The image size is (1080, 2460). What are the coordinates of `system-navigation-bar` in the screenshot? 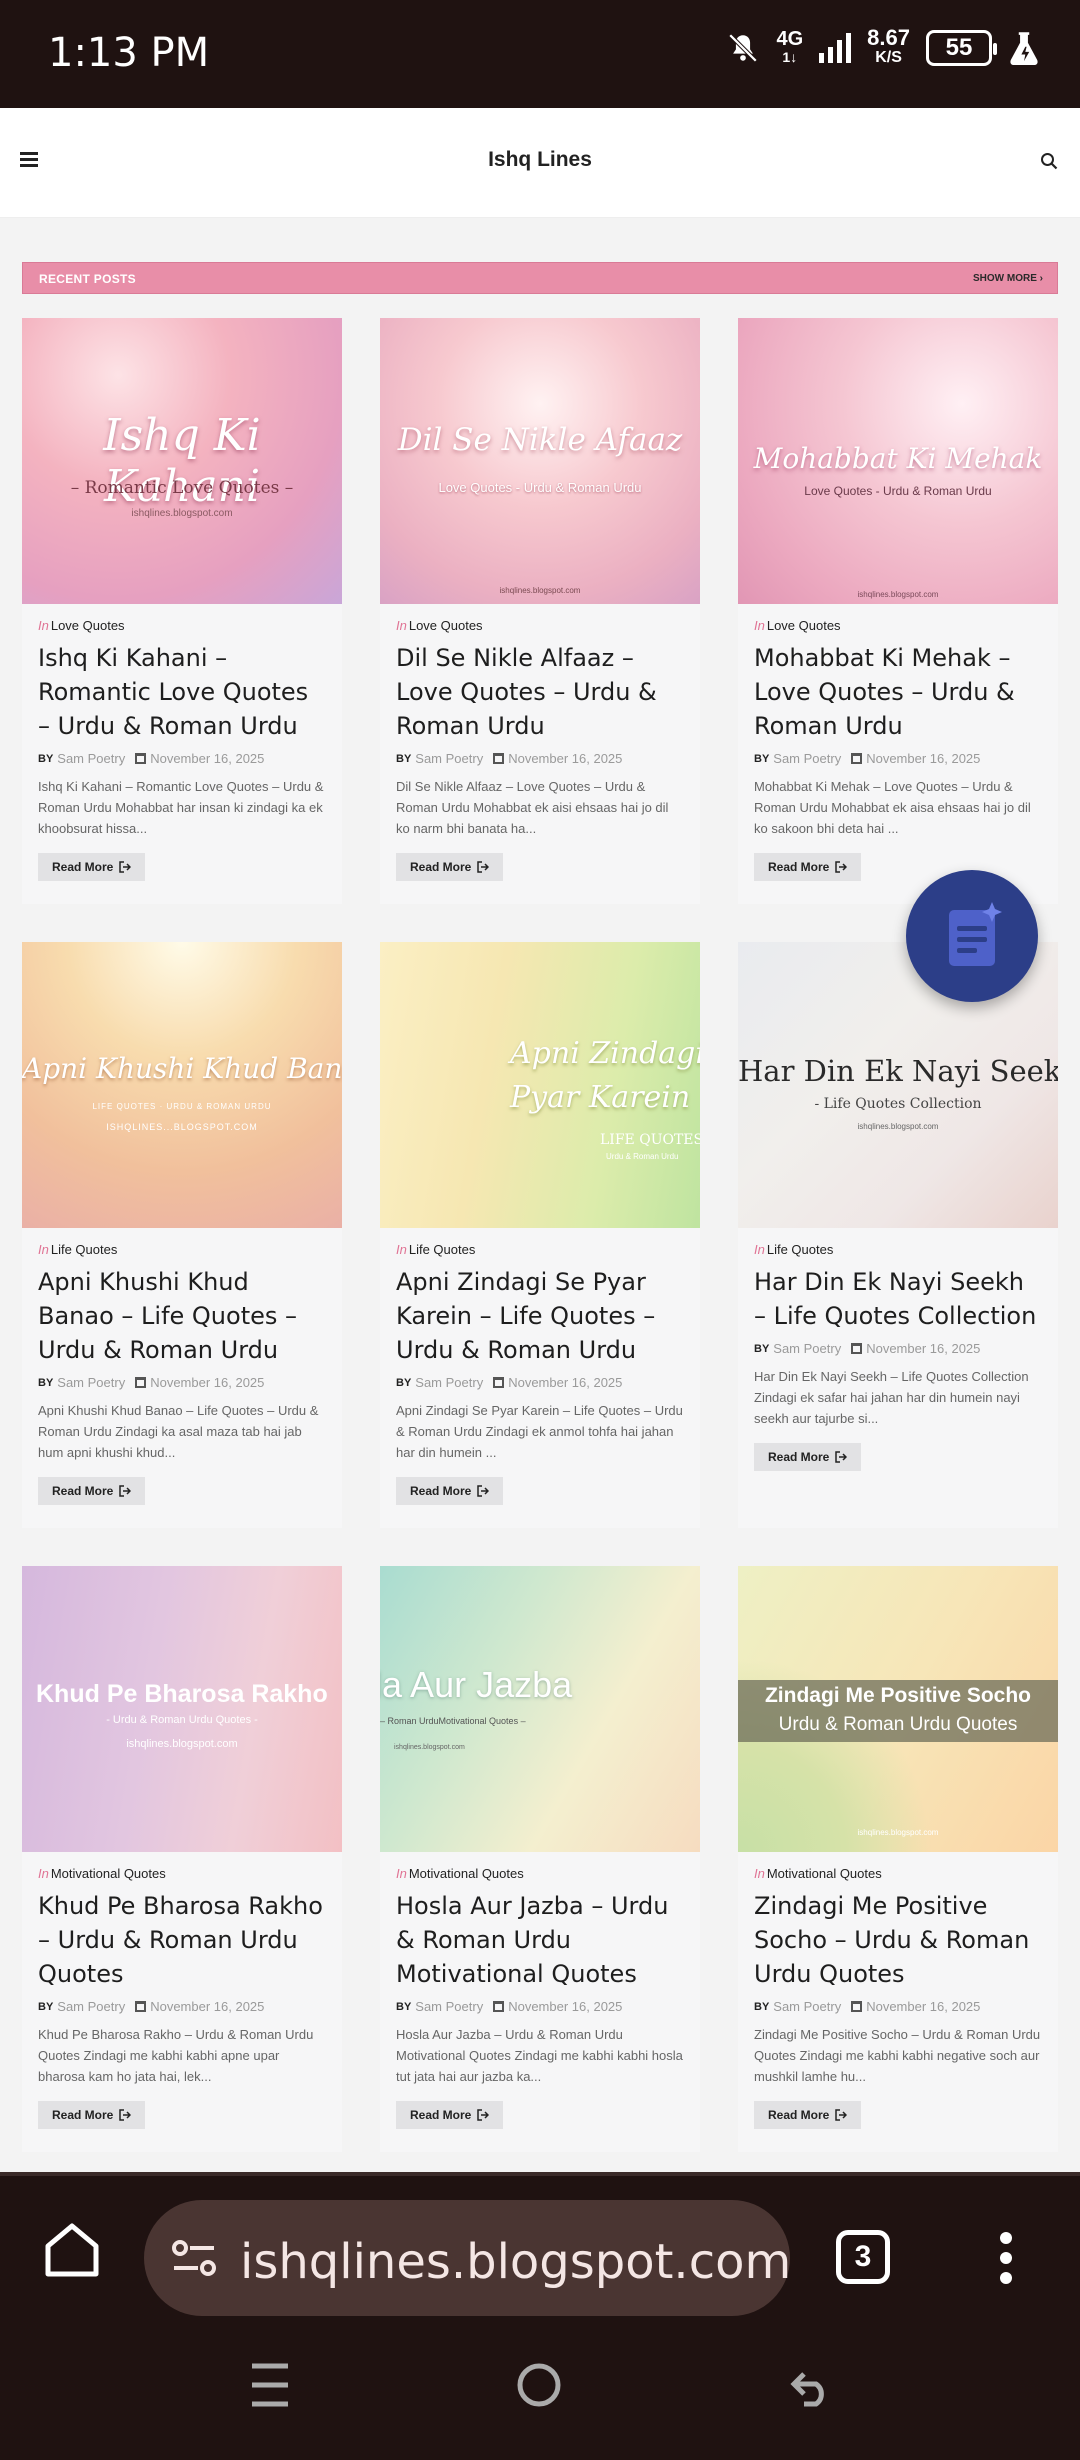 It's located at (540, 2389).